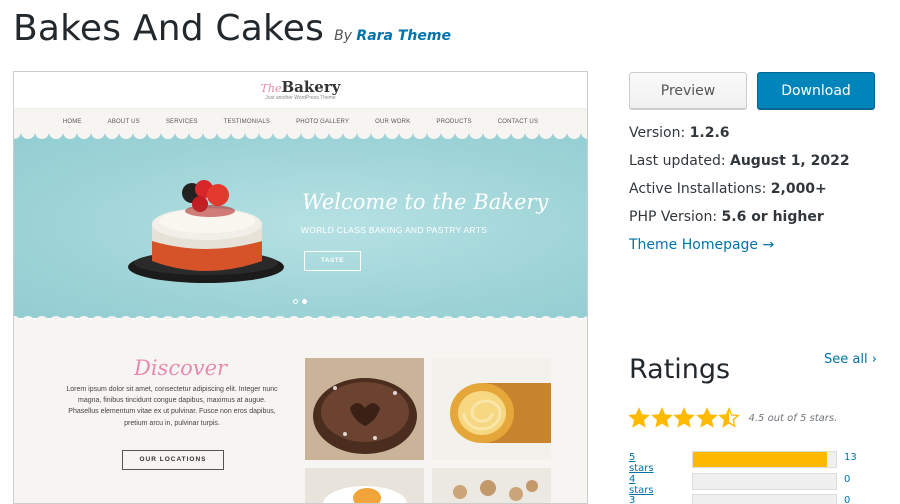 This screenshot has width=900, height=504. Describe the element at coordinates (701, 245) in the screenshot. I see `theme-homepage-link: Theme Homepage →` at that location.